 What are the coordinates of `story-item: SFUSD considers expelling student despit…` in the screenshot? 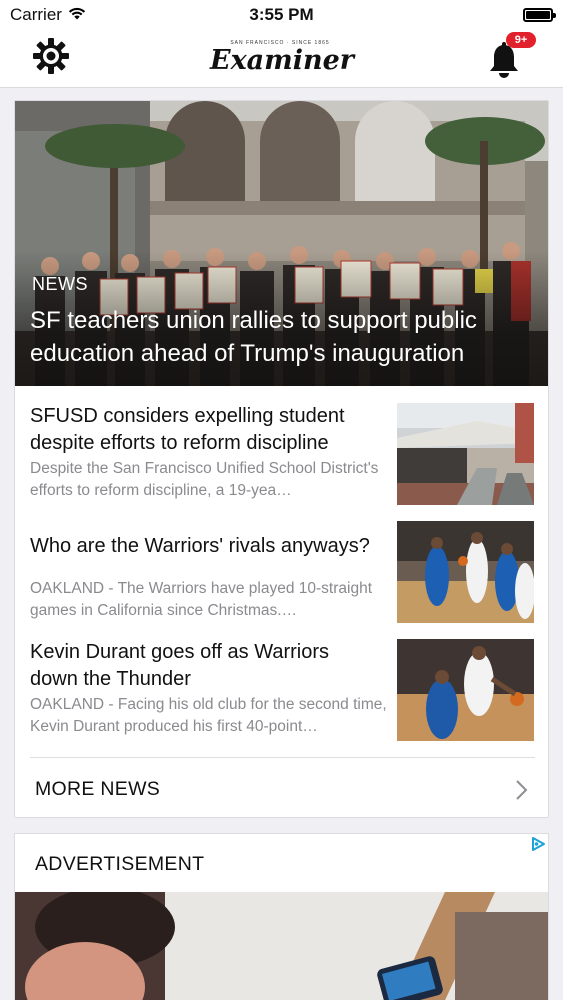 It's located at (282, 454).